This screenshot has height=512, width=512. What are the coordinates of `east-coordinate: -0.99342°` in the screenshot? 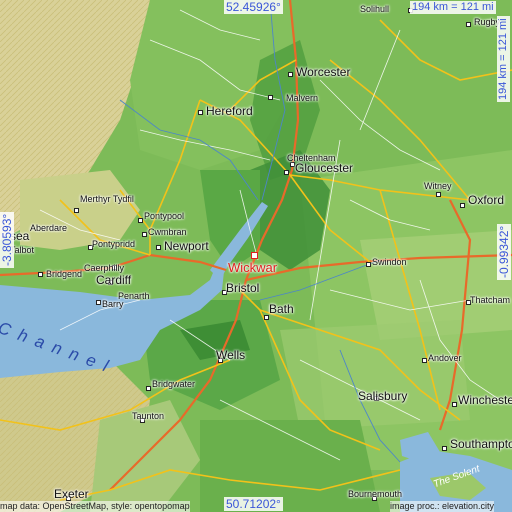 It's located at (504, 251).